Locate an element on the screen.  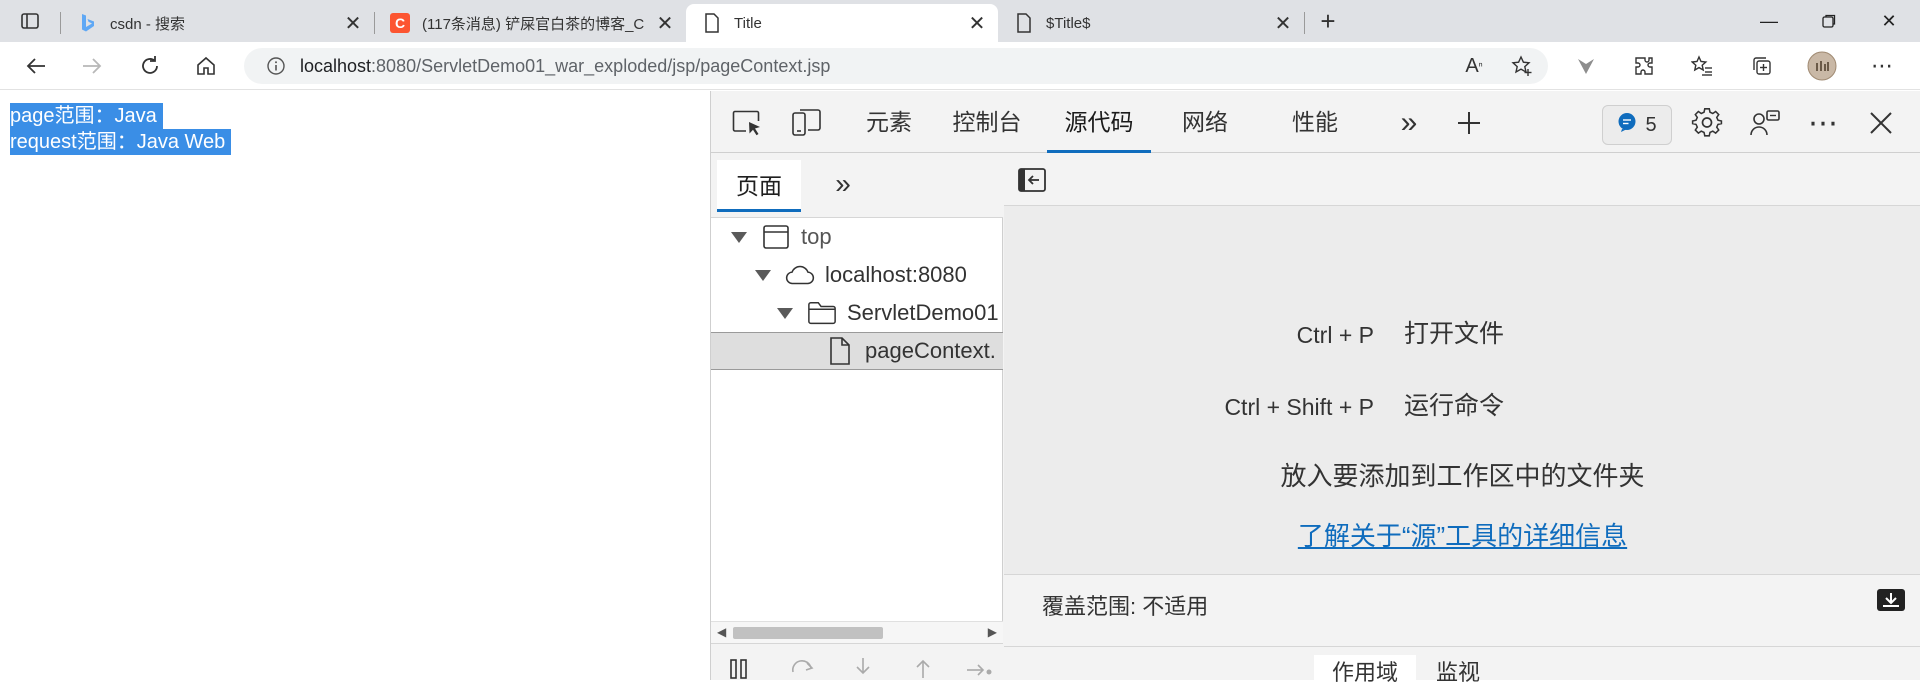
download-icon is located at coordinates (1891, 600).